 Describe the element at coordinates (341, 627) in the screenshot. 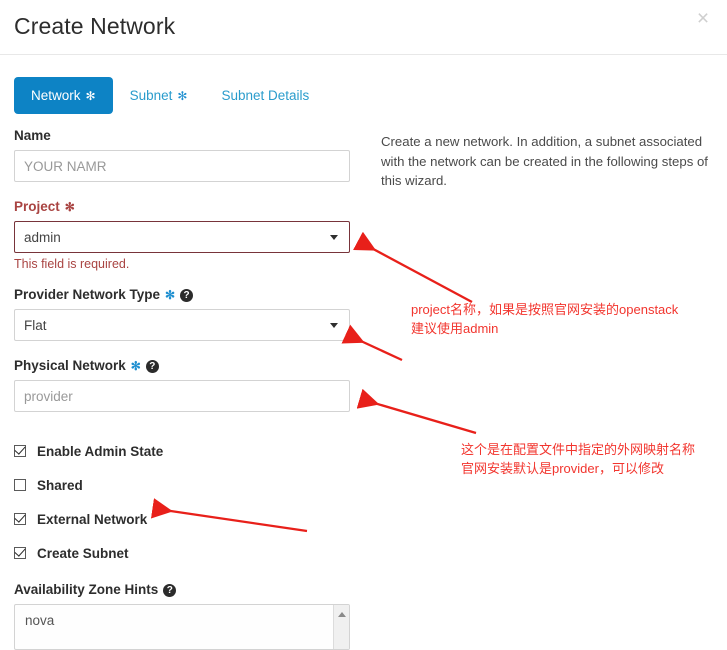

I see `scrollbar` at that location.